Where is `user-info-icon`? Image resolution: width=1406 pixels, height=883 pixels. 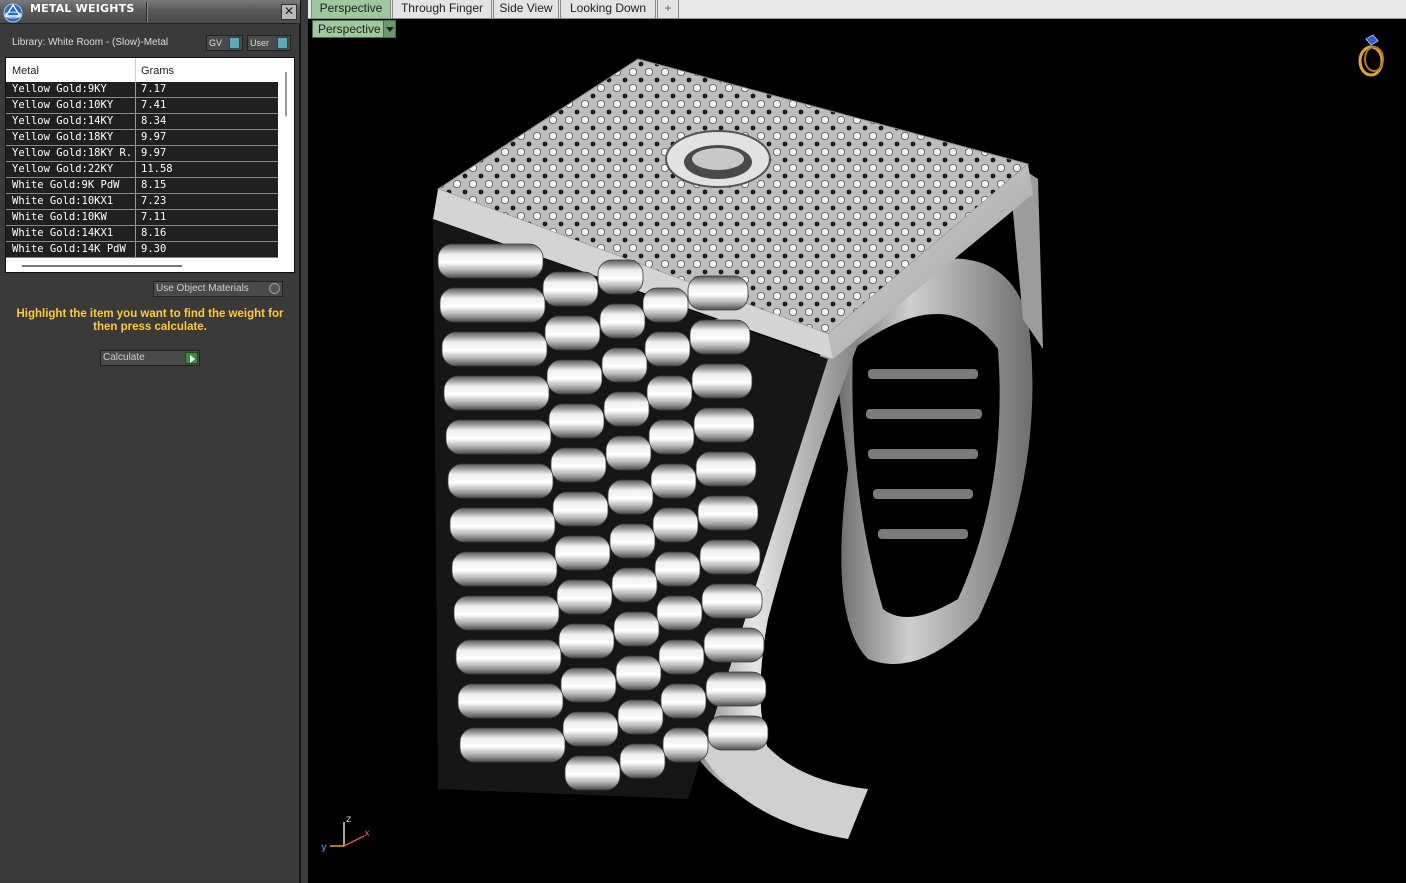 user-info-icon is located at coordinates (282, 43).